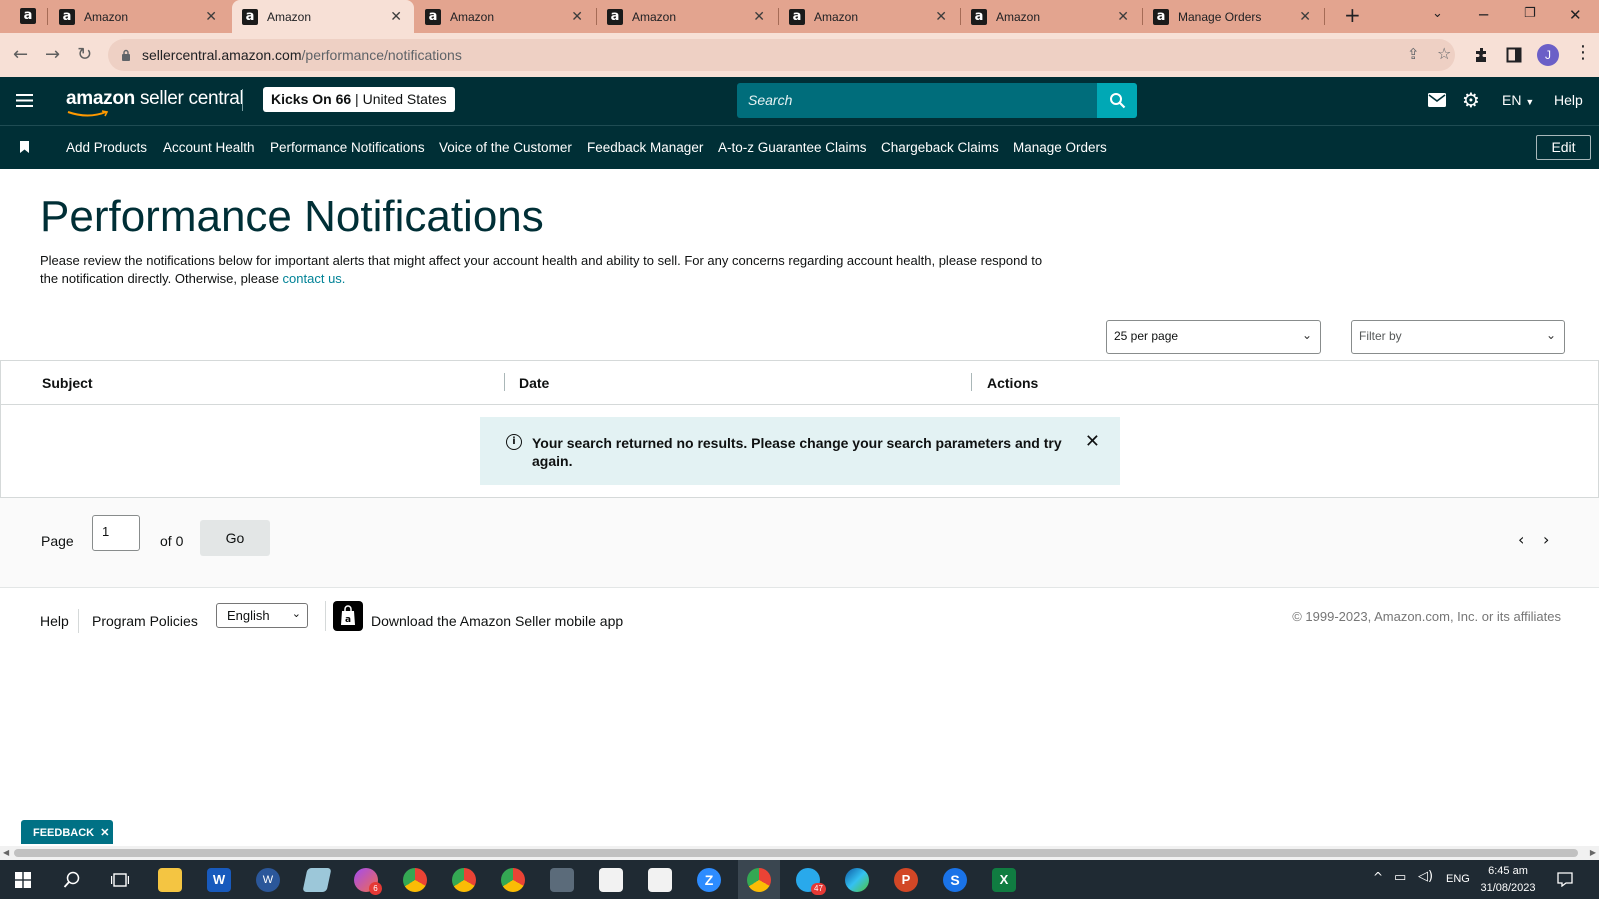 The image size is (1599, 899). What do you see at coordinates (1378, 877) in the screenshot?
I see `show-hidden-icons-icon: ^` at bounding box center [1378, 877].